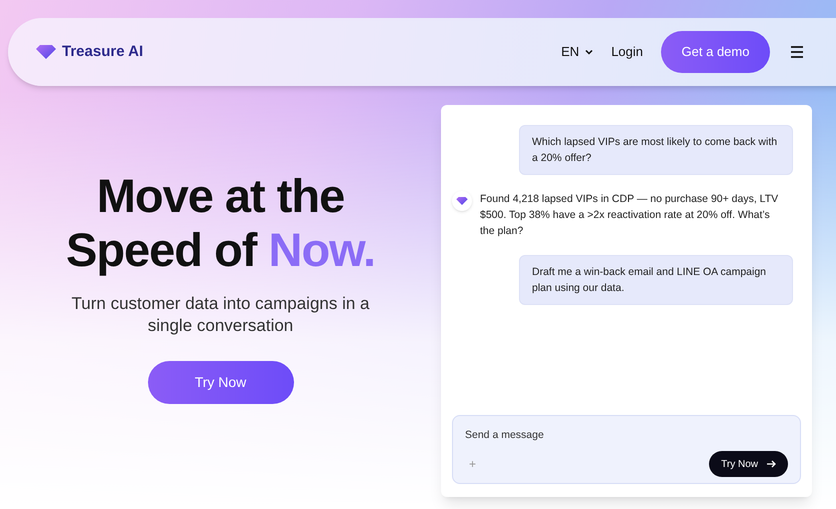  Describe the element at coordinates (771, 464) in the screenshot. I see `arrow-right-icon` at that location.